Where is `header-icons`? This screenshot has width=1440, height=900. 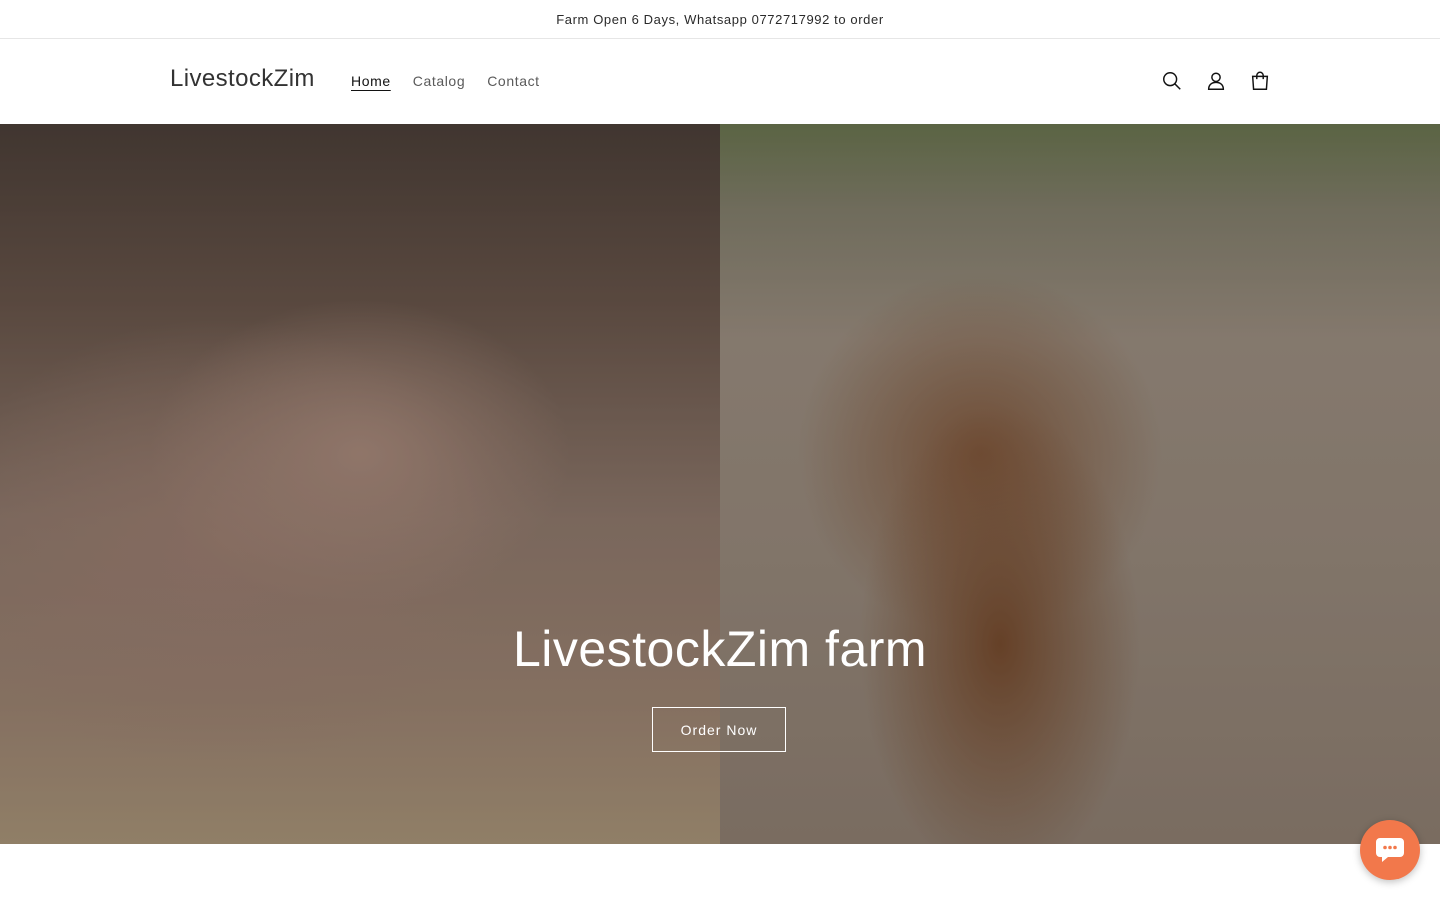
header-icons is located at coordinates (1216, 81).